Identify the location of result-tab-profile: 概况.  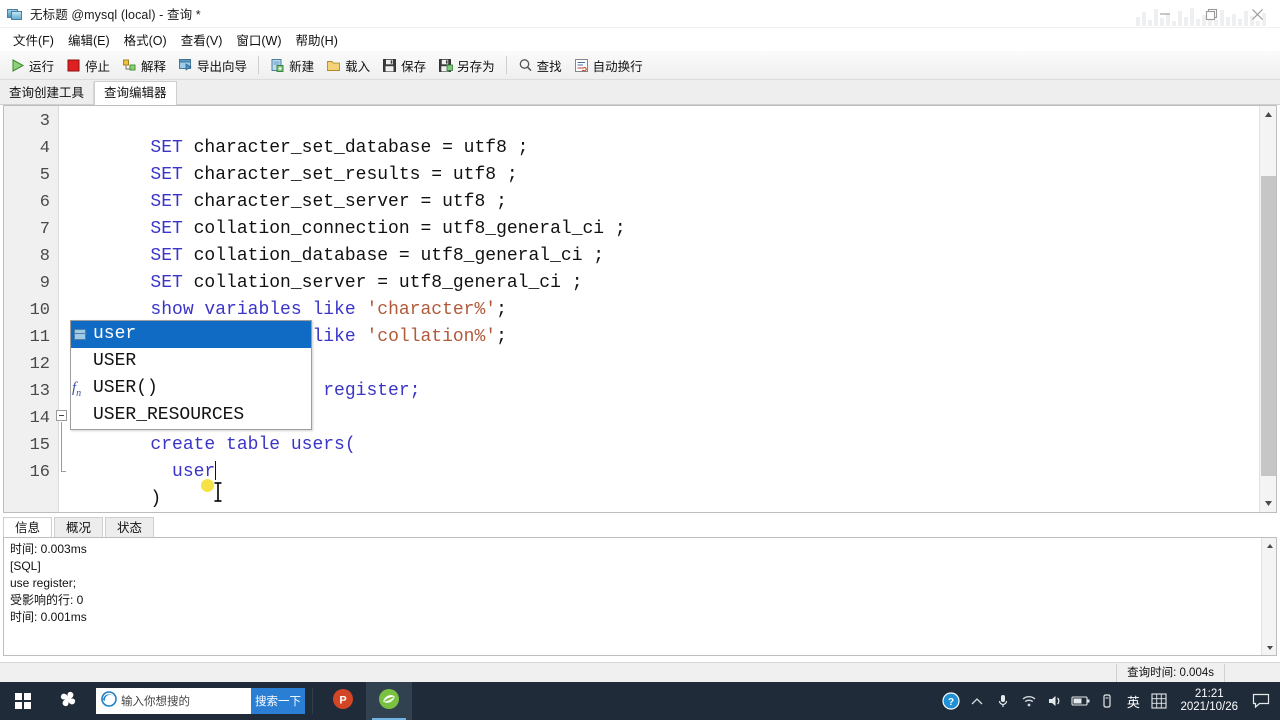
(79, 527).